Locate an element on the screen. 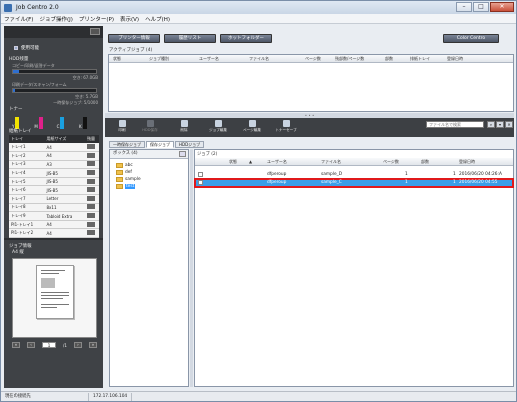 This screenshot has width=517, height=402. search-input is located at coordinates (455, 124).